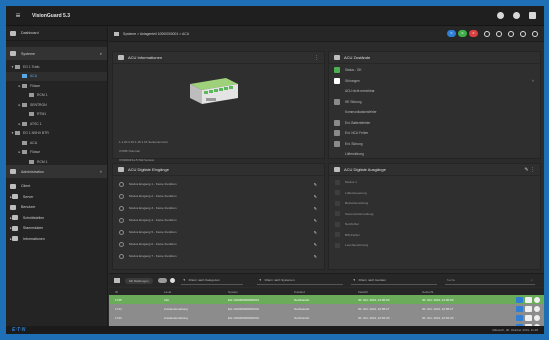 The height and width of the screenshot is (340, 549). I want to click on column-header: Zeitstift, so click(390, 292).